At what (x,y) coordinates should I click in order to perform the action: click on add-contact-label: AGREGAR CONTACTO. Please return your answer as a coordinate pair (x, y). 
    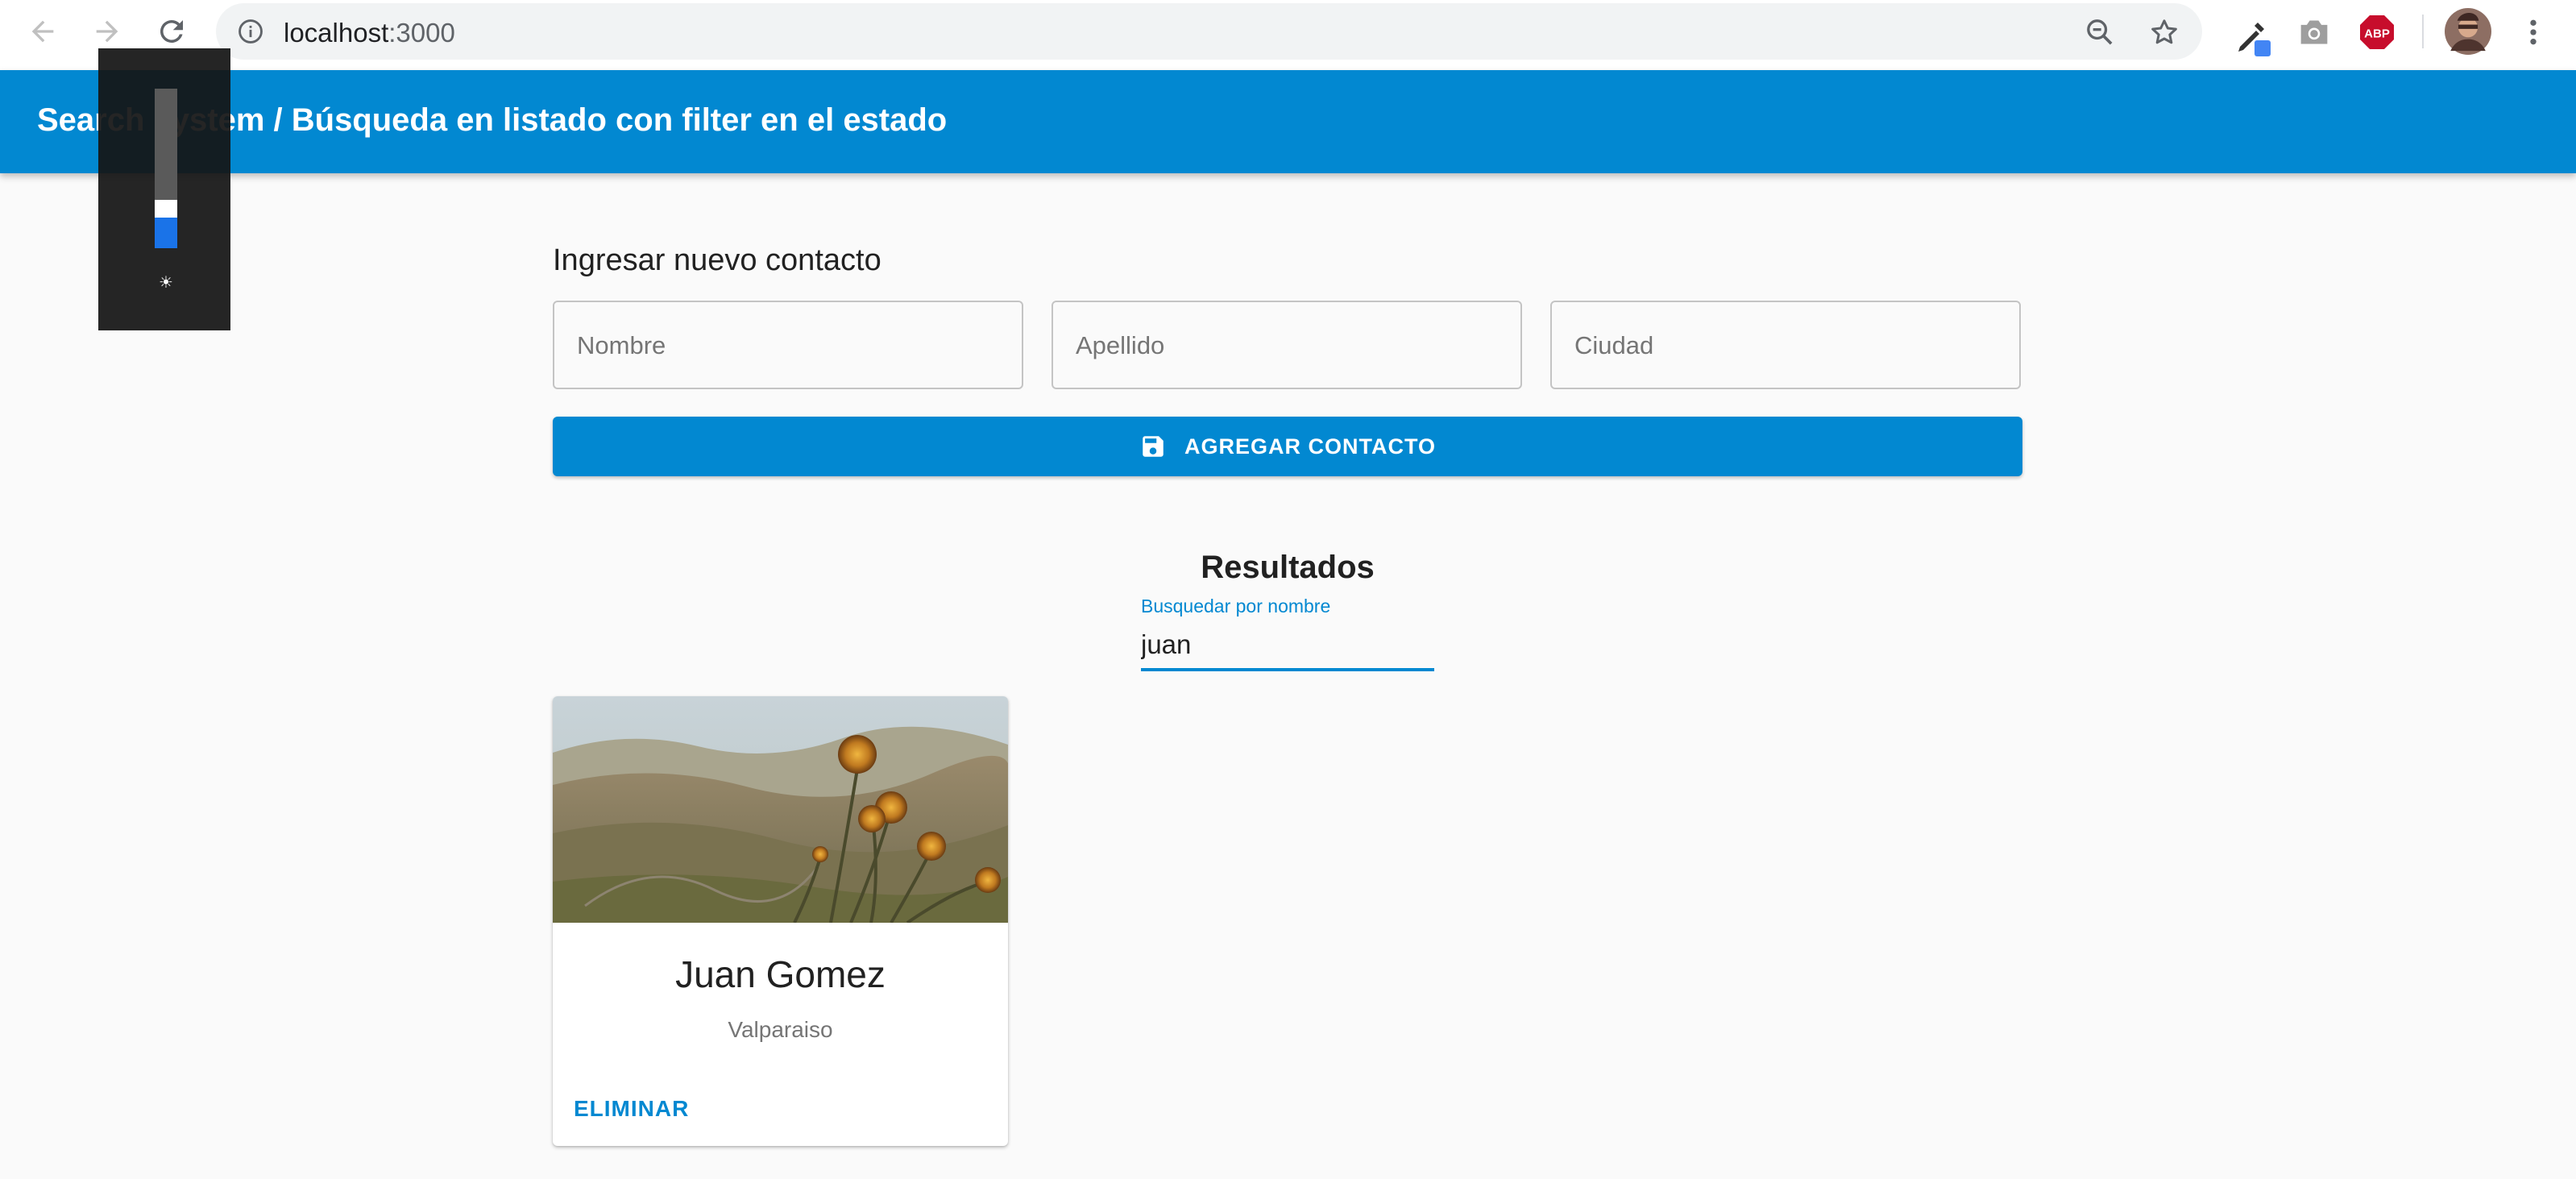
    Looking at the image, I should click on (1310, 446).